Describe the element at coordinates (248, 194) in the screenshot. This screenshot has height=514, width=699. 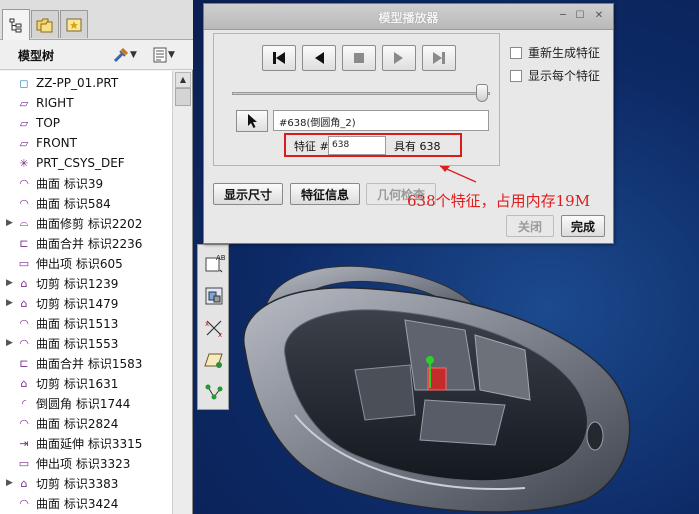
I see `show-dimensions-button: 显示尺寸` at that location.